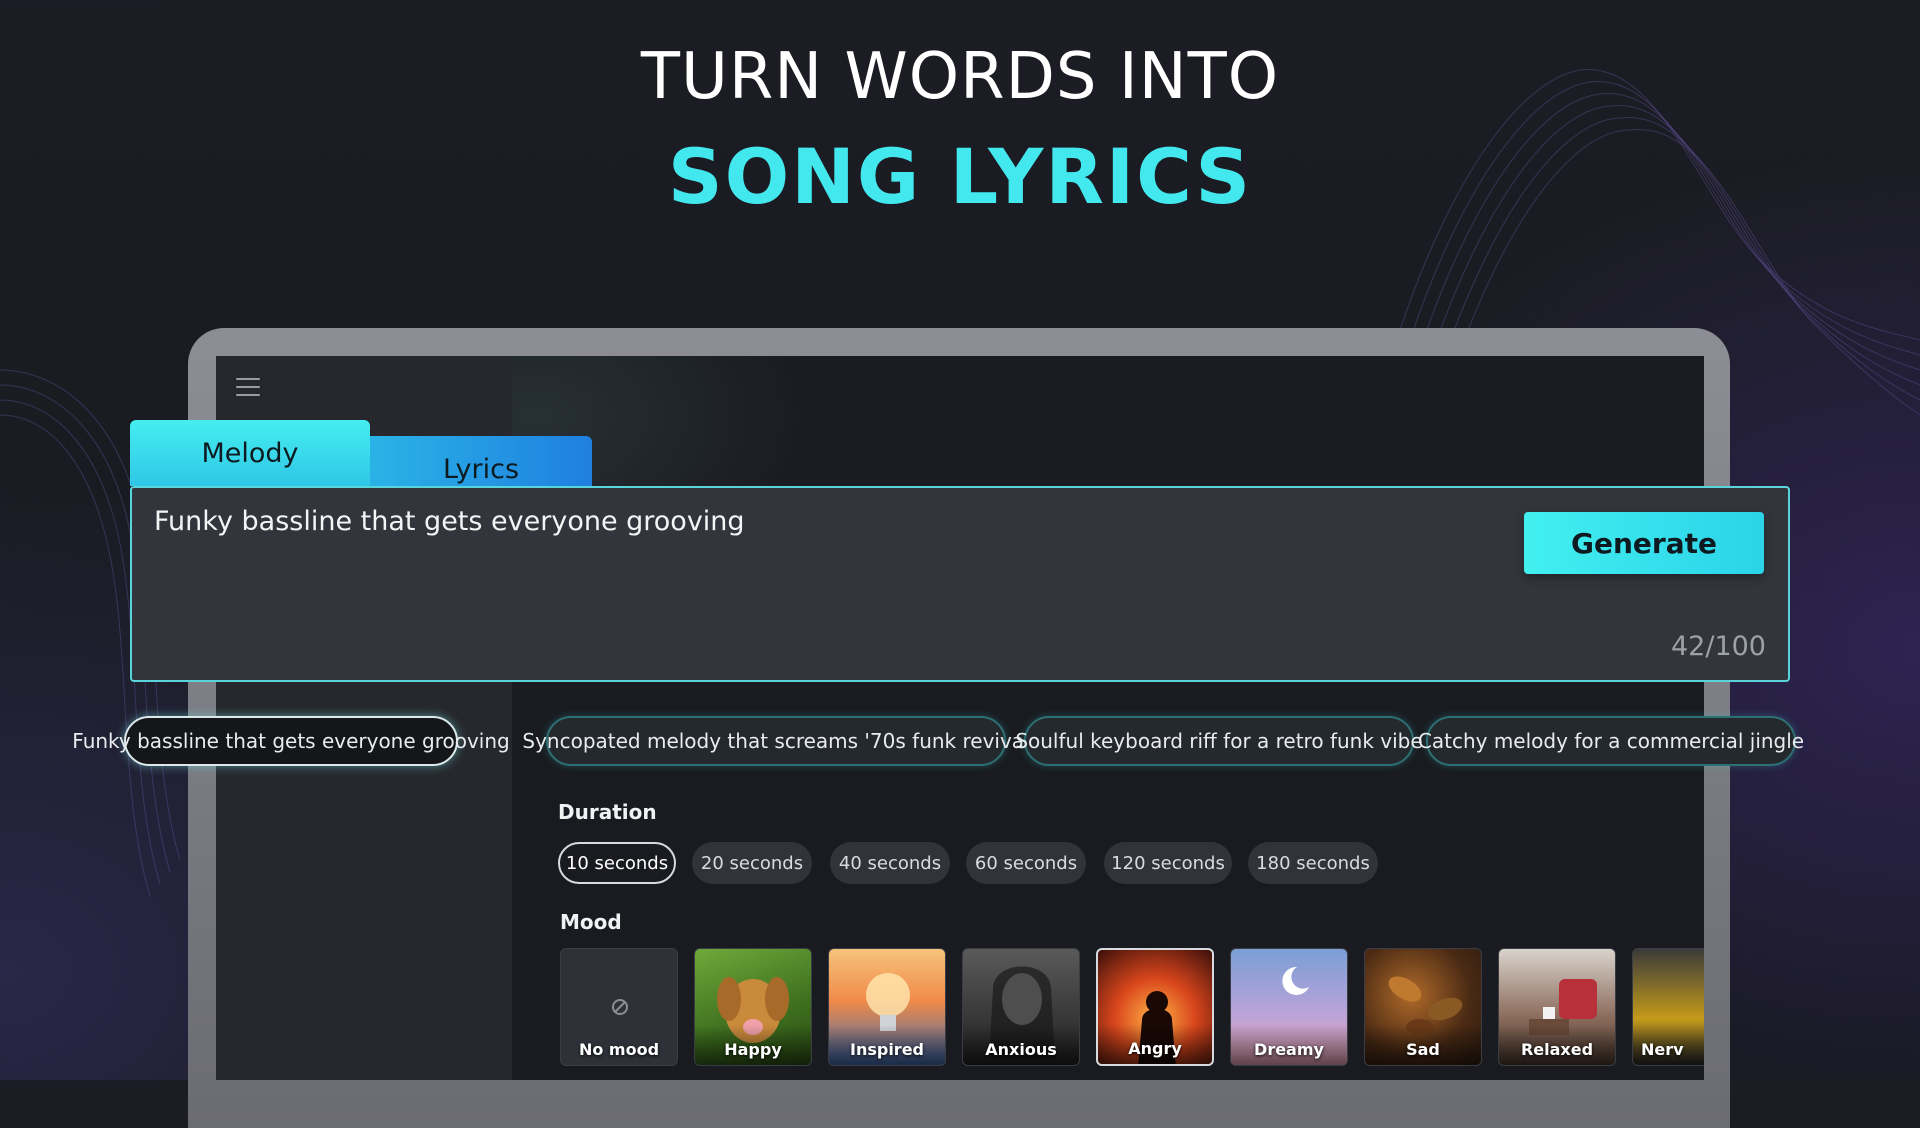 This screenshot has width=1920, height=1128. What do you see at coordinates (1026, 863) in the screenshot?
I see `duration-option: 60 seconds` at bounding box center [1026, 863].